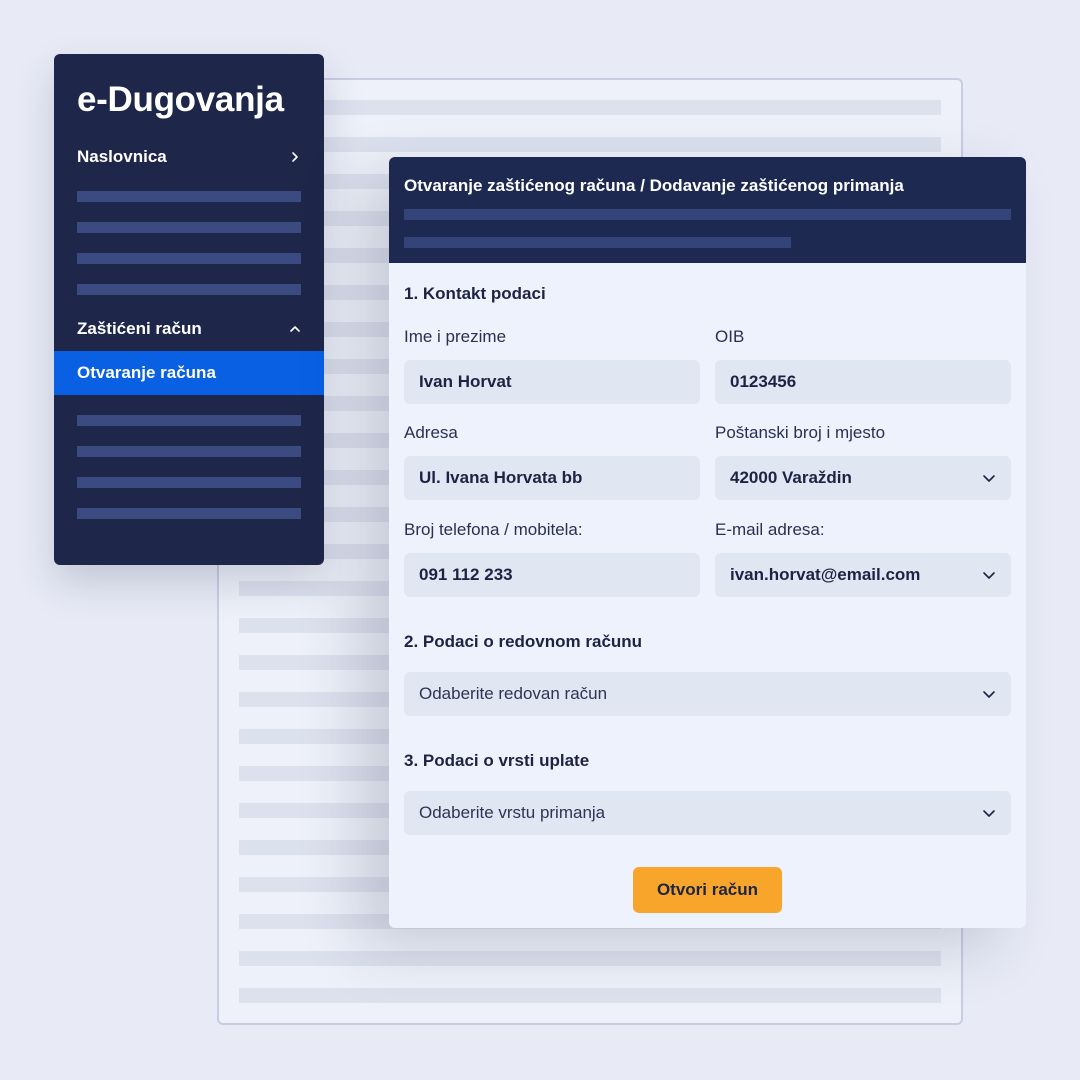 The image size is (1080, 1080). Describe the element at coordinates (512, 812) in the screenshot. I see `payment-placeholder: Odaberite vrstu primanja` at that location.